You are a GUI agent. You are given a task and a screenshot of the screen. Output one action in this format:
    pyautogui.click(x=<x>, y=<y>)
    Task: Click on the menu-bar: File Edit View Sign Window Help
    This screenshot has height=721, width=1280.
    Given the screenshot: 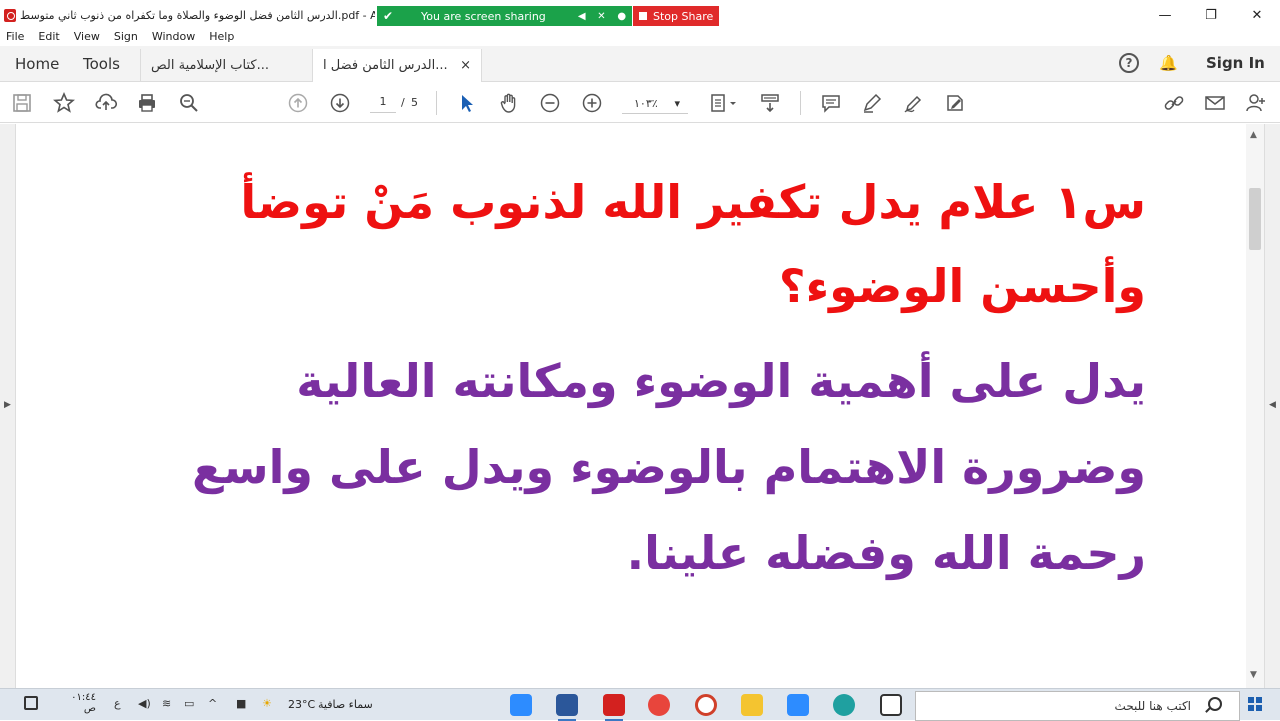 What is the action you would take?
    pyautogui.click(x=640, y=37)
    